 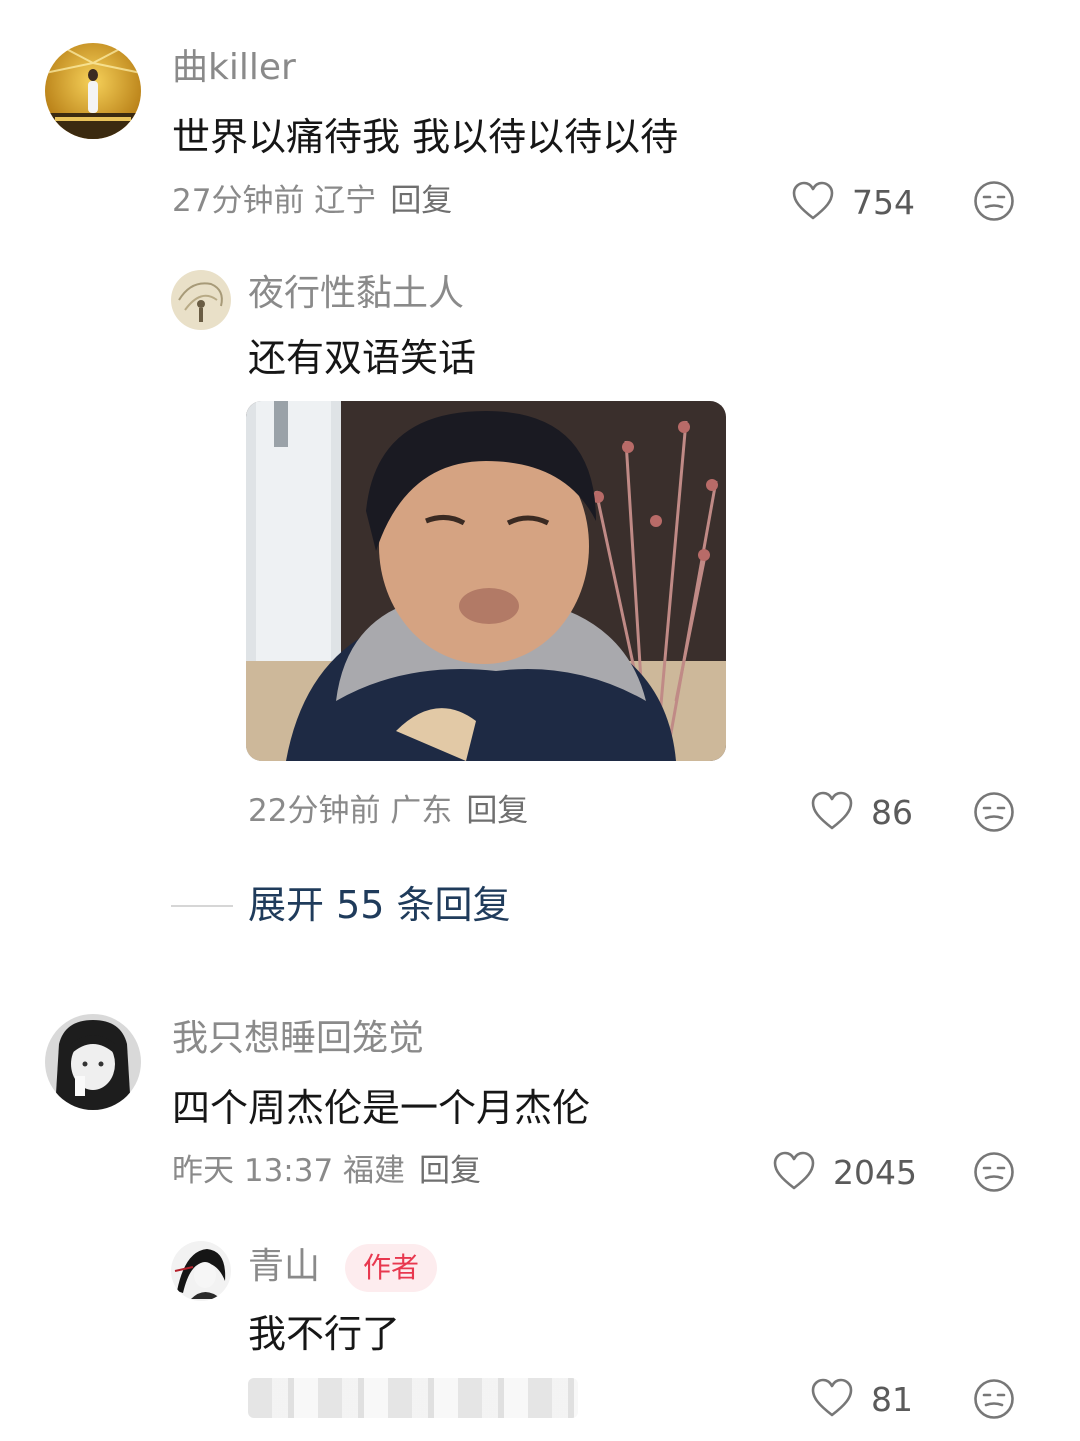 I want to click on reply-username: 夜行性黏土人, so click(x=356, y=294).